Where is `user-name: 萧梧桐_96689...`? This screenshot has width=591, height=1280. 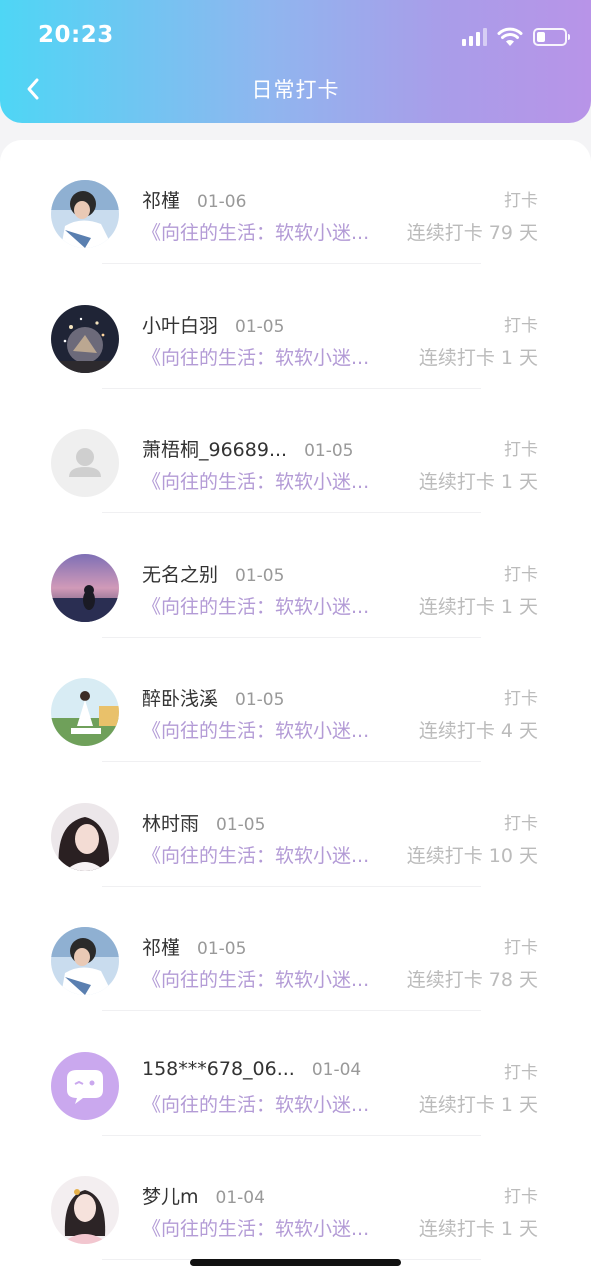
user-name: 萧梧桐_96689... is located at coordinates (215, 450).